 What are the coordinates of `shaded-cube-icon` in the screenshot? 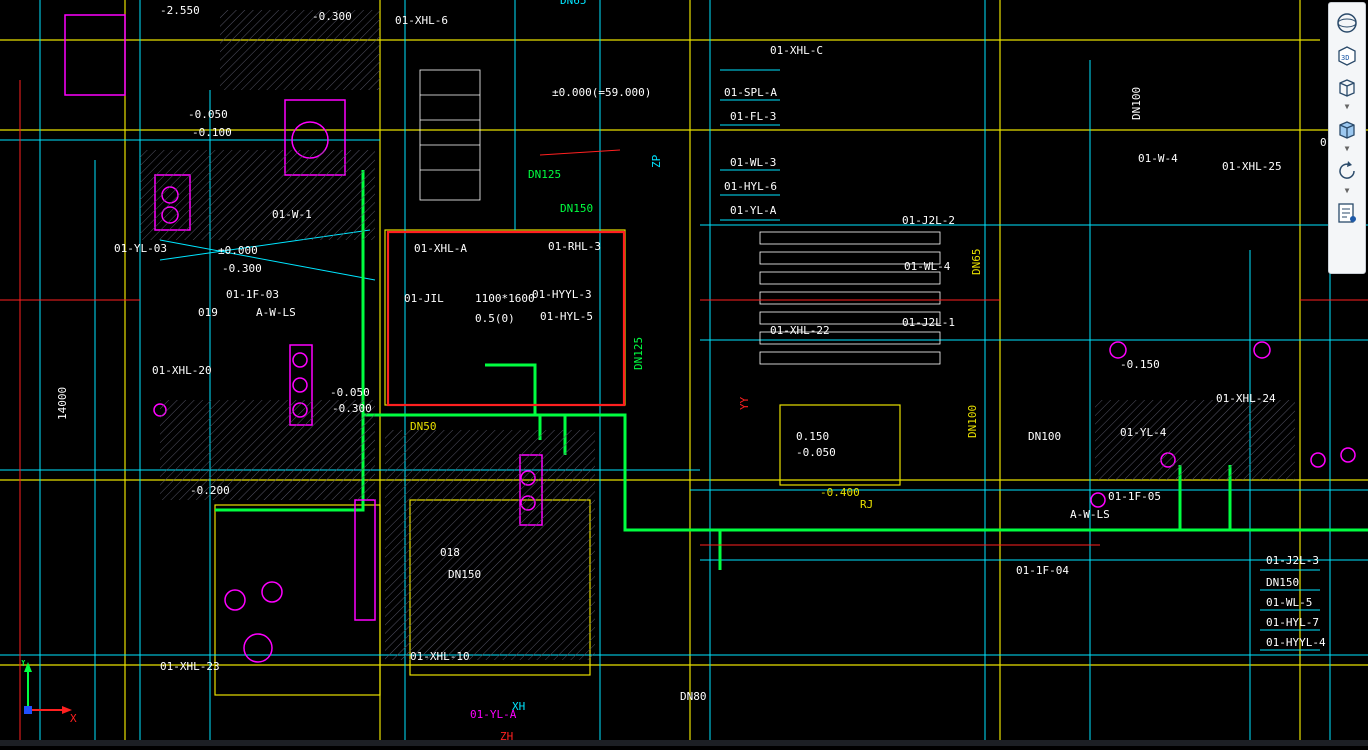 It's located at (1347, 130).